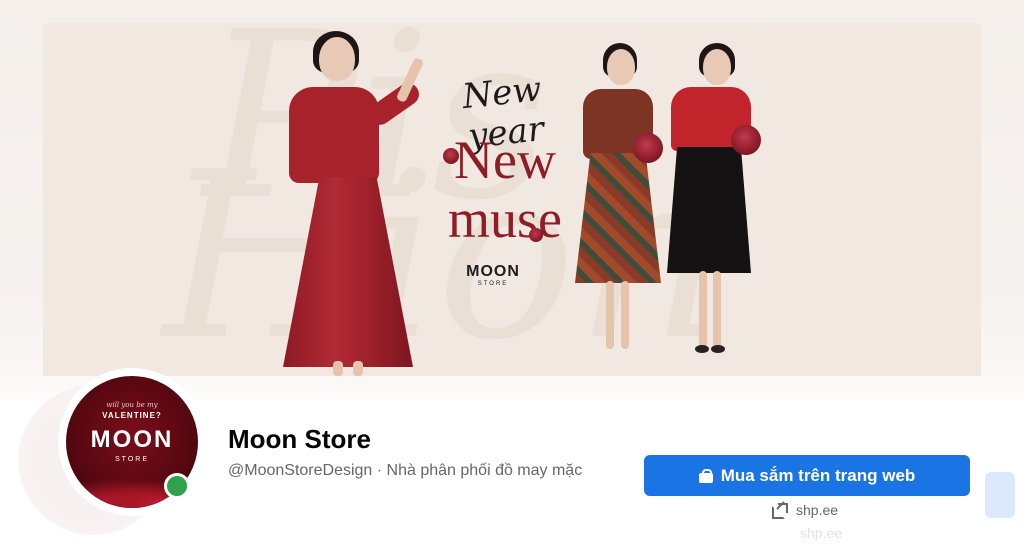 This screenshot has height=547, width=1024. Describe the element at coordinates (493, 284) in the screenshot. I see `cover-logo-sub: STORE` at that location.